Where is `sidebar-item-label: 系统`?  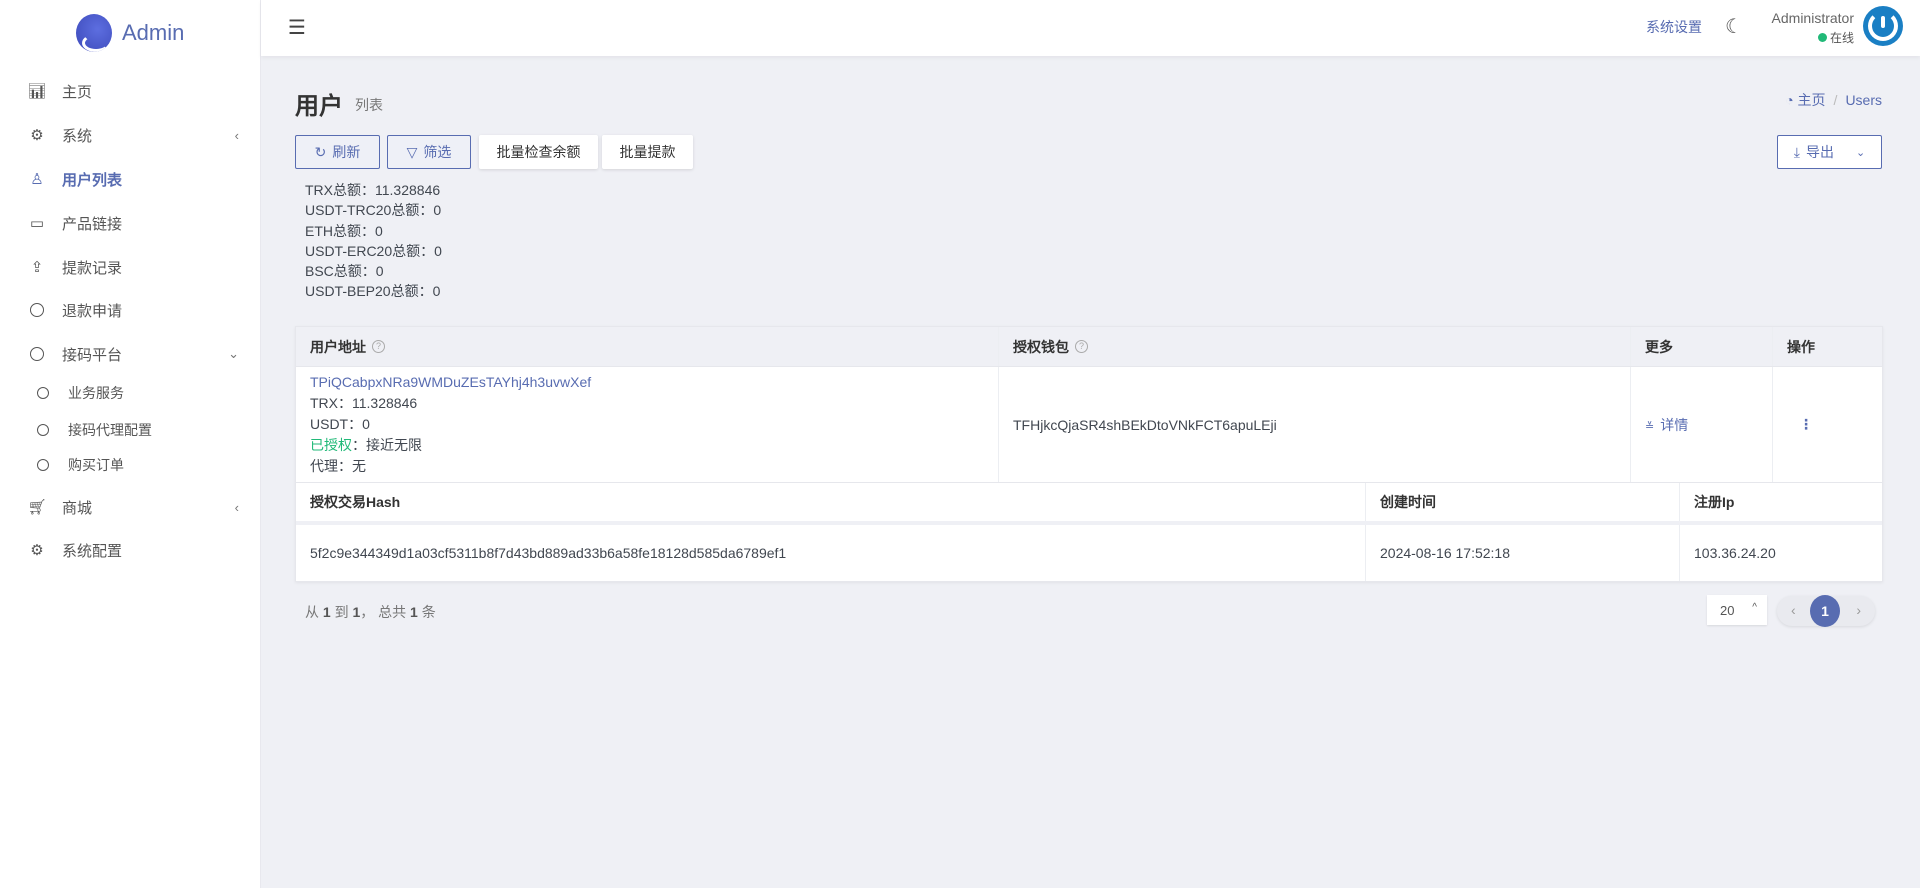 sidebar-item-label: 系统 is located at coordinates (77, 136).